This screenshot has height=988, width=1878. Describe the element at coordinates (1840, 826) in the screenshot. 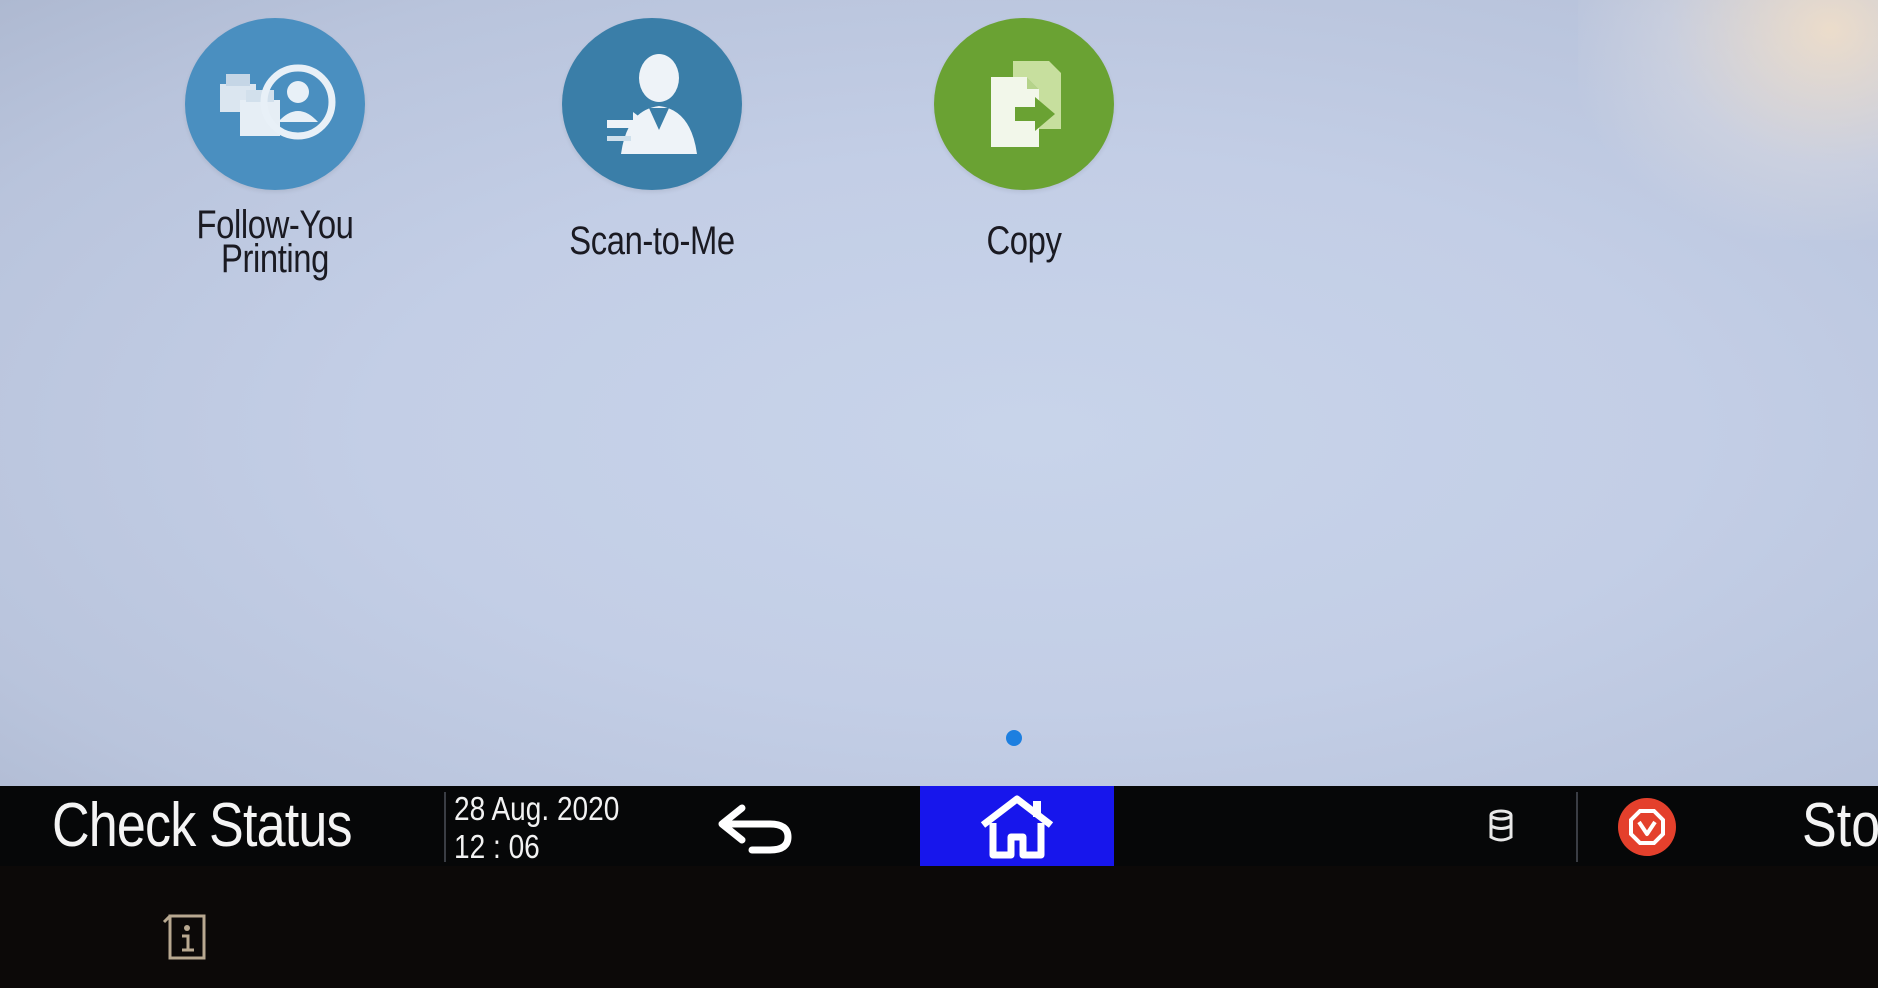

I see `stop-button: Sto` at that location.